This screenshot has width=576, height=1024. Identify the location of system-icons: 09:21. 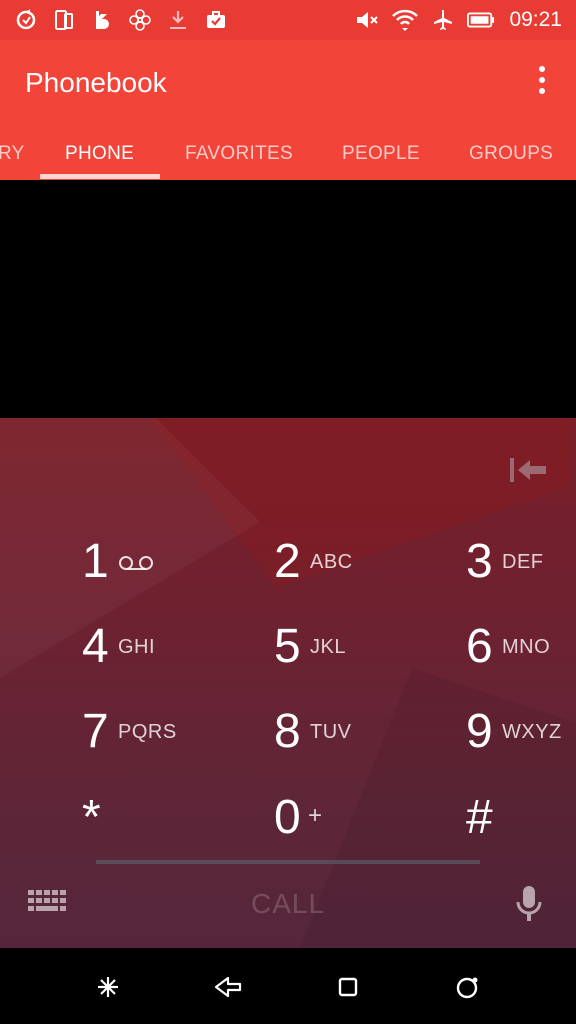
(457, 20).